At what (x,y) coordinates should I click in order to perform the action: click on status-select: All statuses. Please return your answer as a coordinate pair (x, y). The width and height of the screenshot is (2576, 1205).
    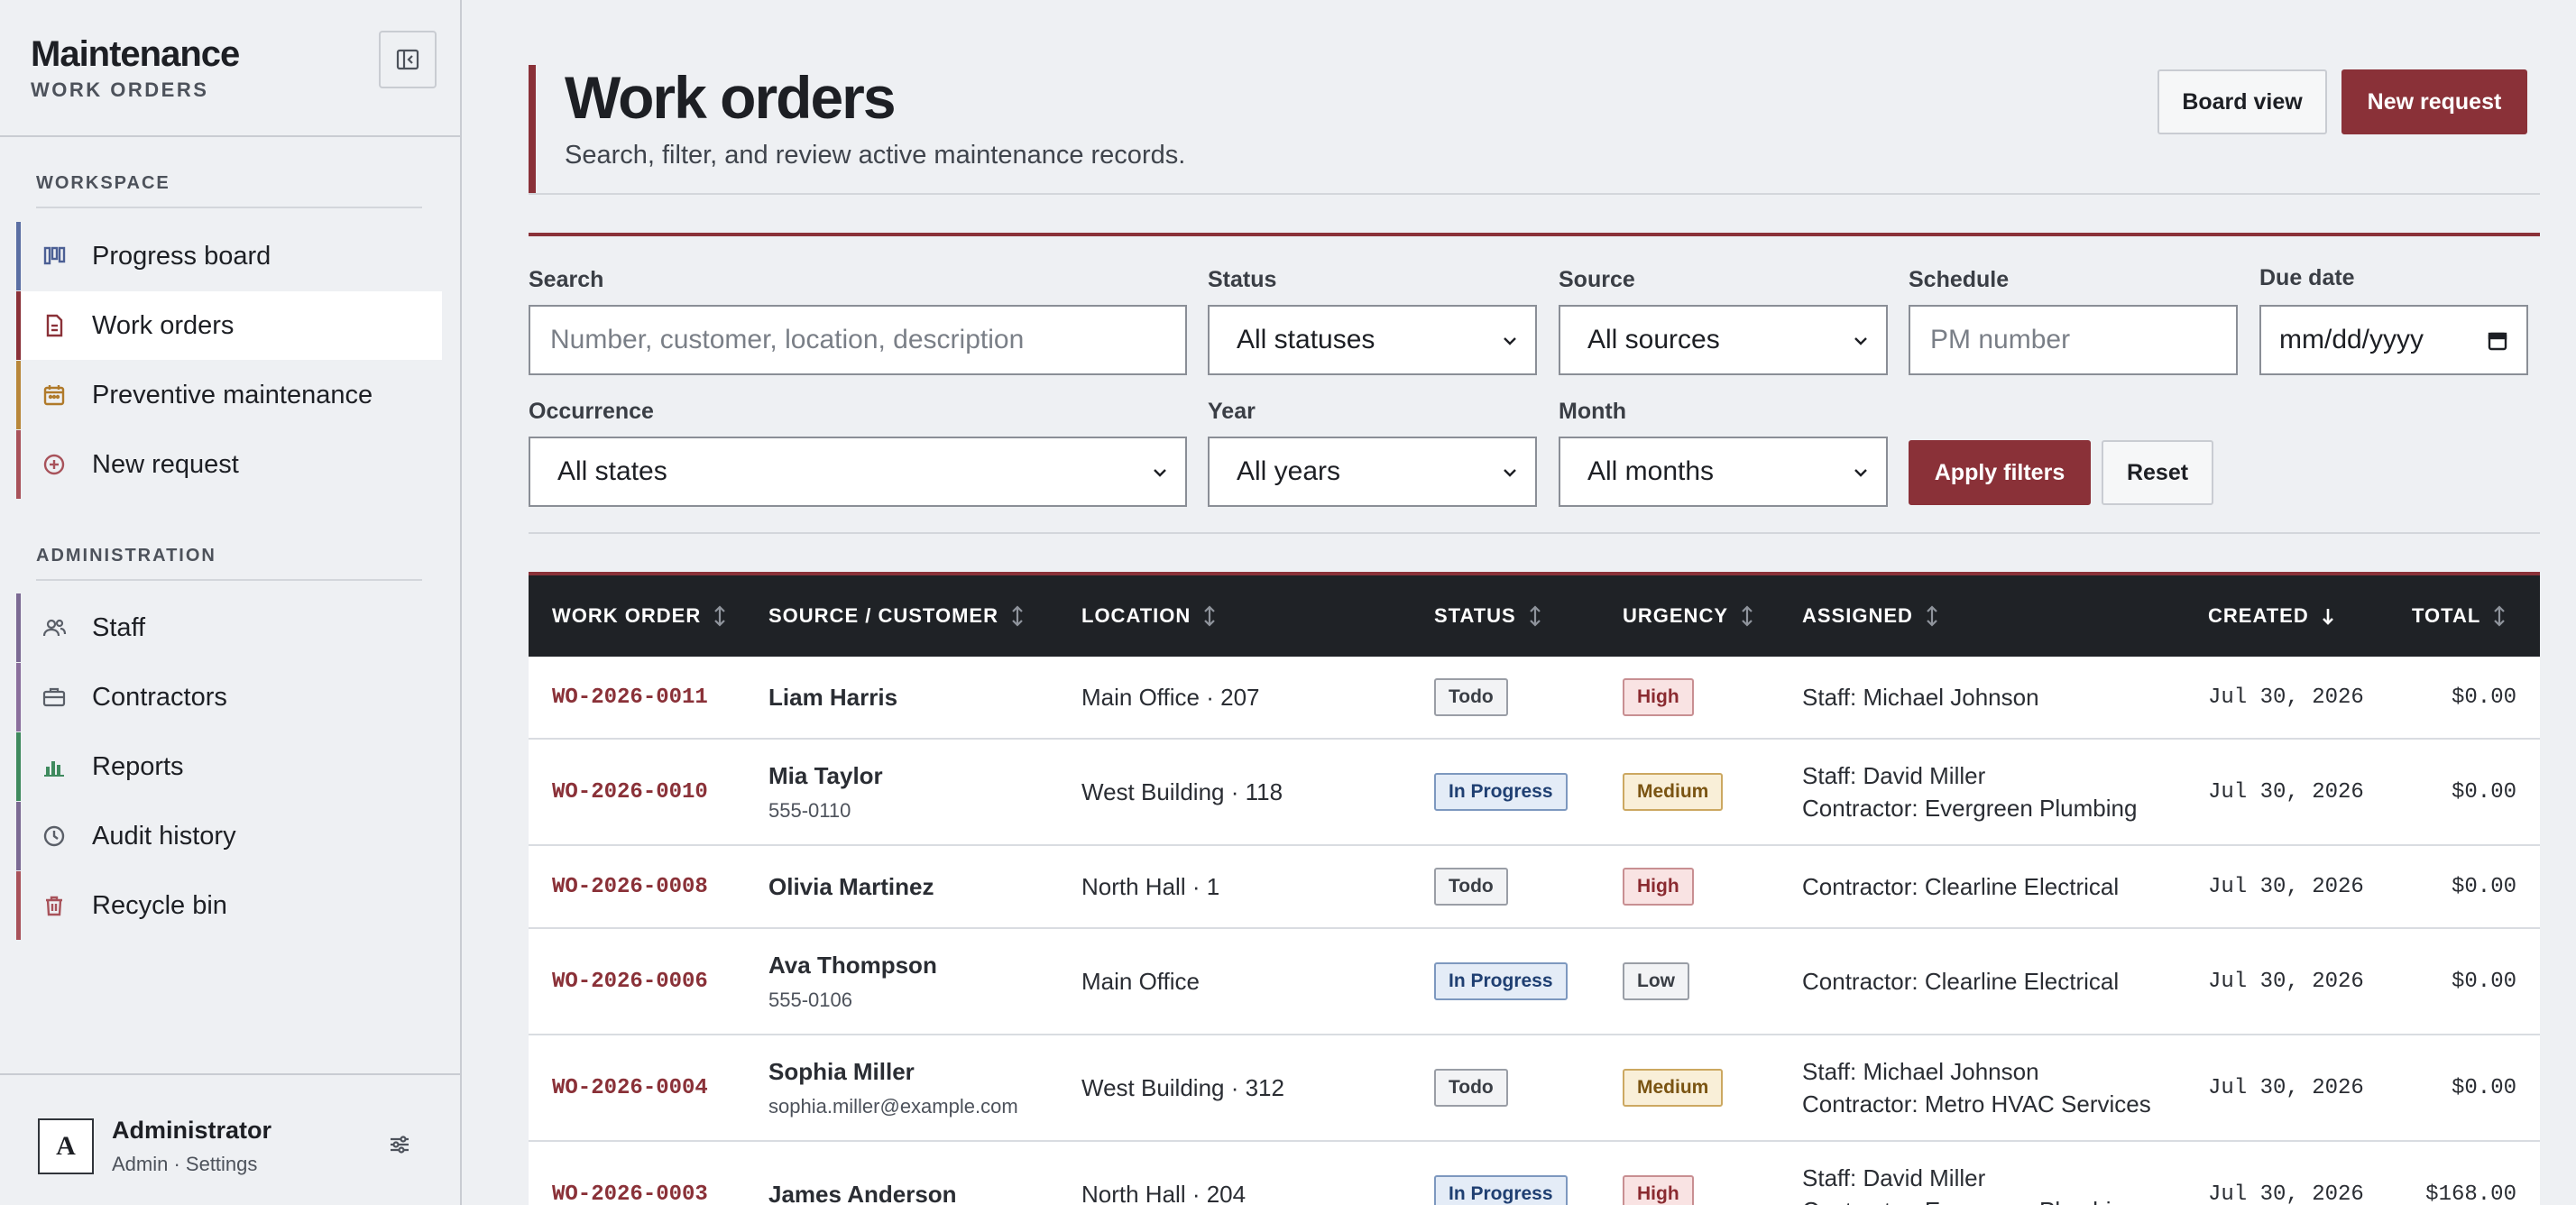
    Looking at the image, I should click on (1372, 340).